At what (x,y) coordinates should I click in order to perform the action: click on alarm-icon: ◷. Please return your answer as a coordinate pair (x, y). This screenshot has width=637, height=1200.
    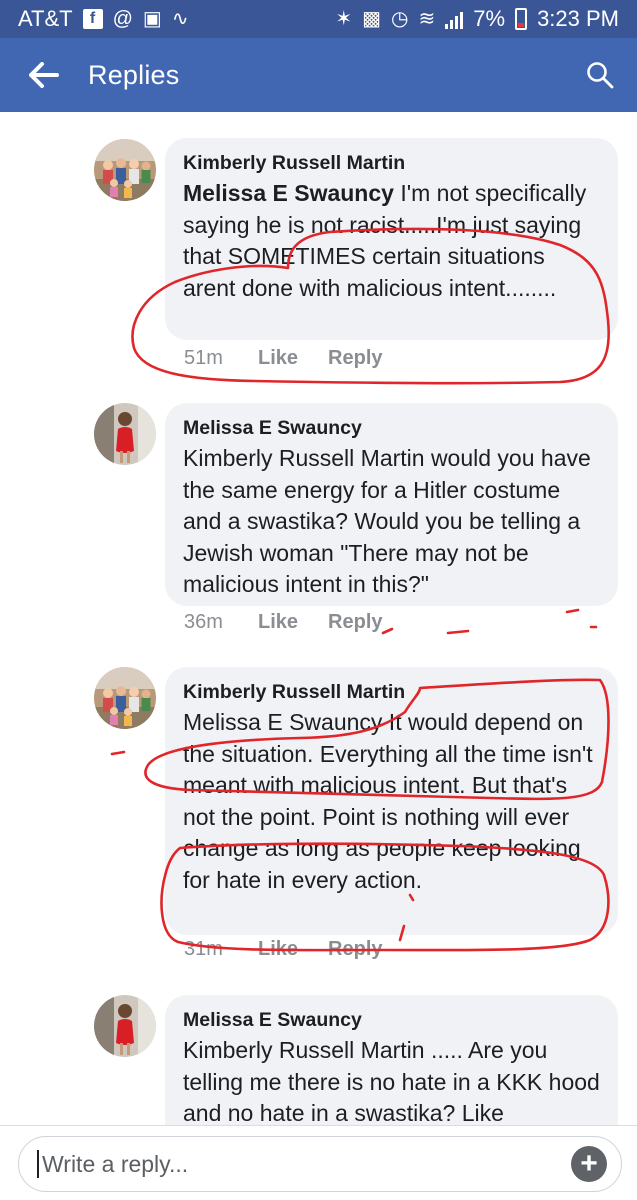
    Looking at the image, I should click on (400, 19).